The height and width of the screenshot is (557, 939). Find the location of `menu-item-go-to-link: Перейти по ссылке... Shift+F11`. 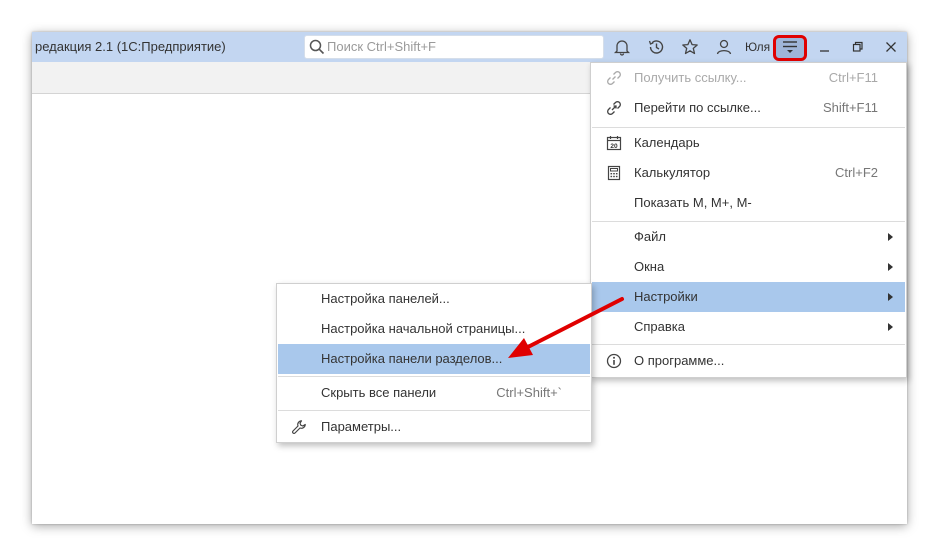

menu-item-go-to-link: Перейти по ссылке... Shift+F11 is located at coordinates (748, 108).